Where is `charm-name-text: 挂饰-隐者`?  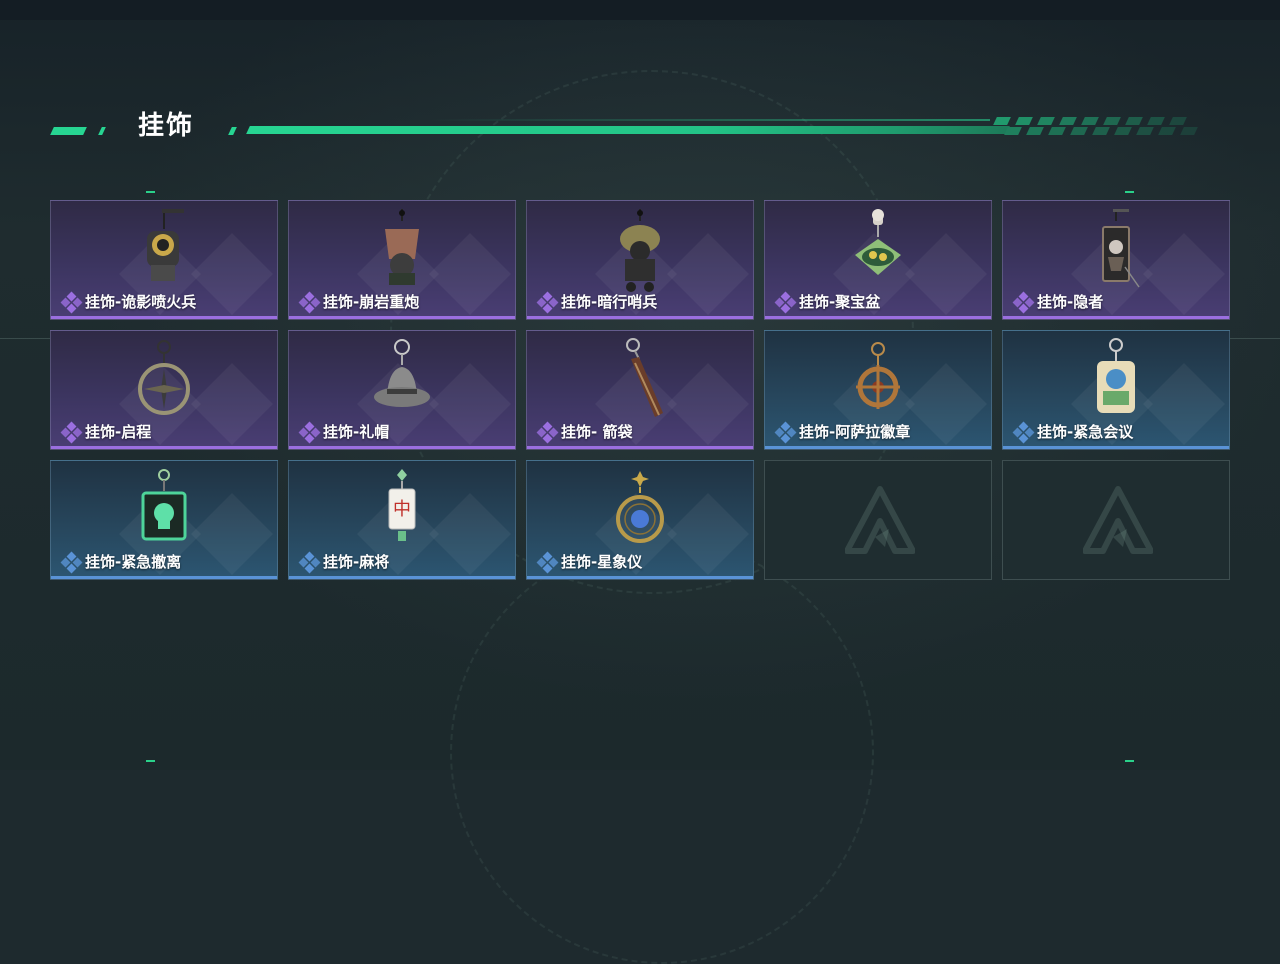
charm-name-text: 挂饰-隐者 is located at coordinates (1070, 302).